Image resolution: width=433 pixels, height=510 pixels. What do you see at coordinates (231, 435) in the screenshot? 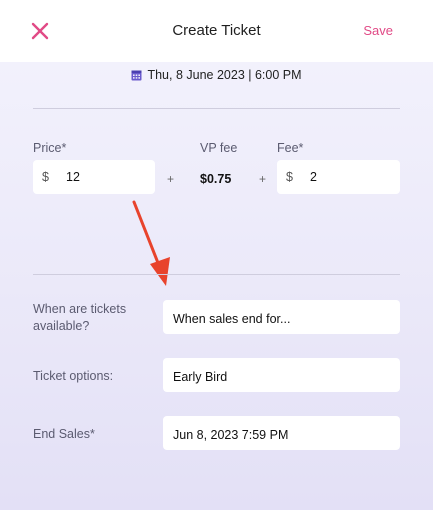
I see `end-sales-value: Jun 8, 2023 7:59 PM` at bounding box center [231, 435].